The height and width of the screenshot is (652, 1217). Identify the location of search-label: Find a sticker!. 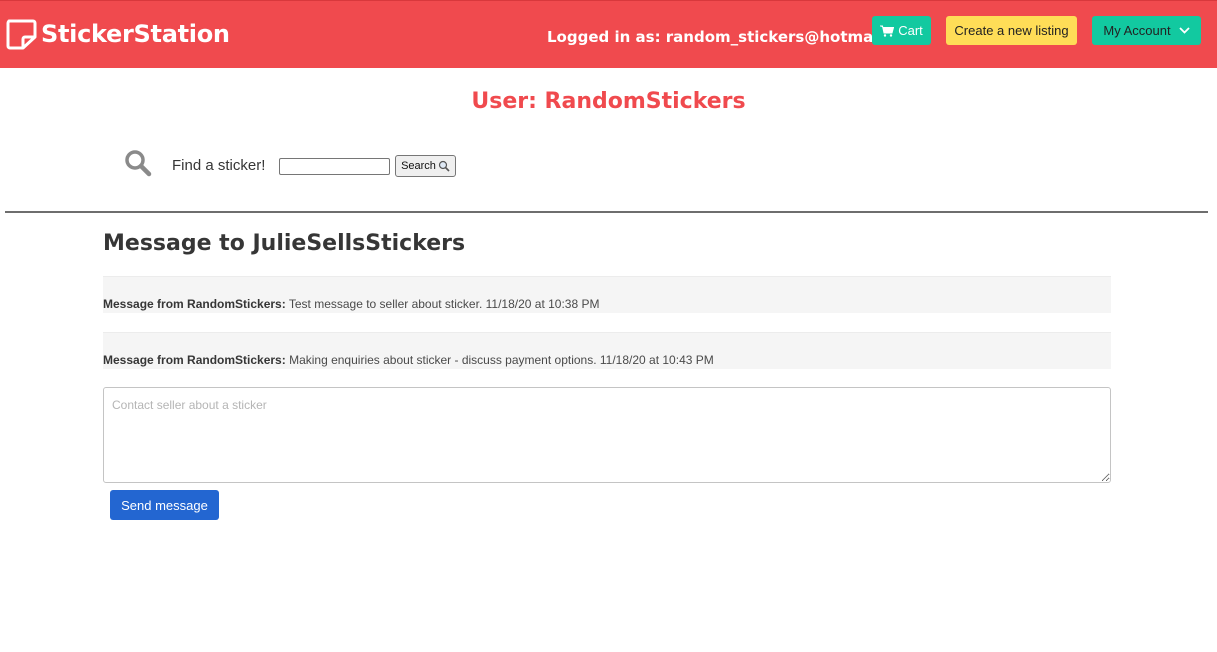
(219, 165).